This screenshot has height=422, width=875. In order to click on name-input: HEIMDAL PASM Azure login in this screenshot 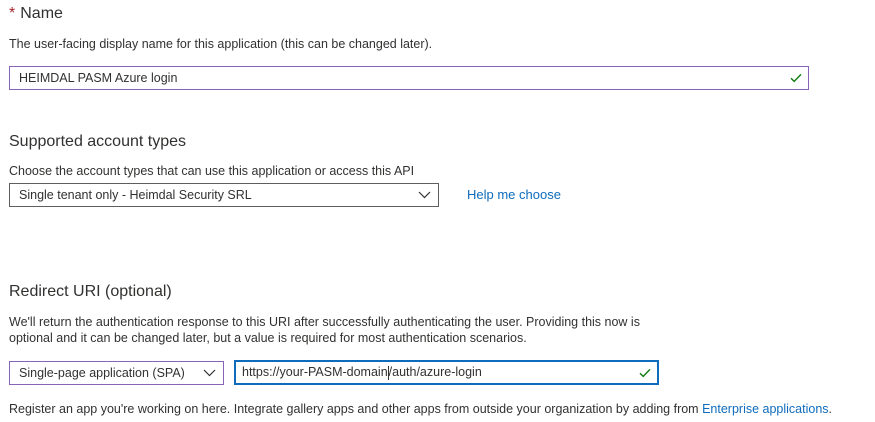, I will do `click(409, 78)`.